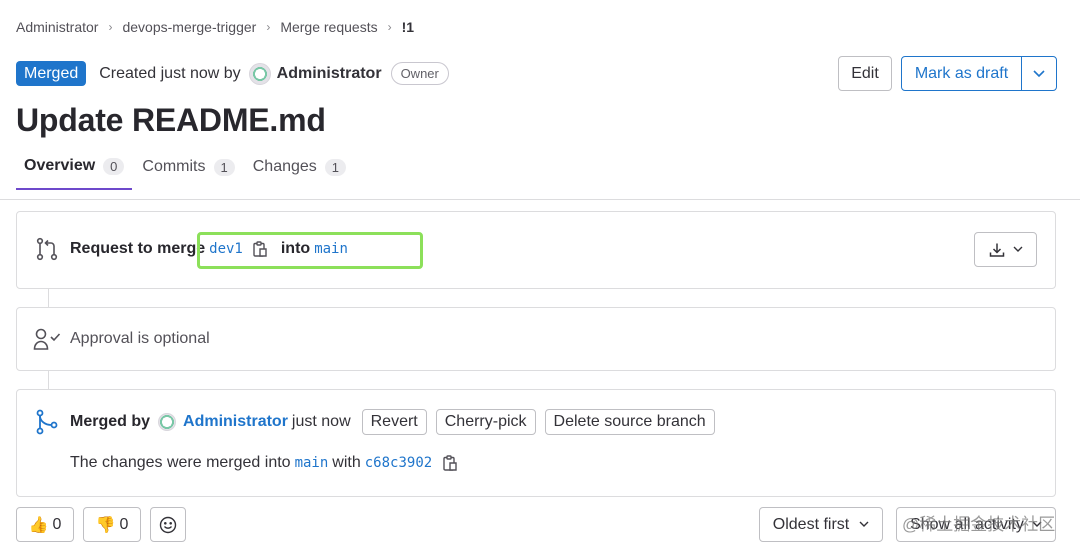 The image size is (1080, 547). I want to click on thumbs-up-icon: 👍, so click(38, 525).